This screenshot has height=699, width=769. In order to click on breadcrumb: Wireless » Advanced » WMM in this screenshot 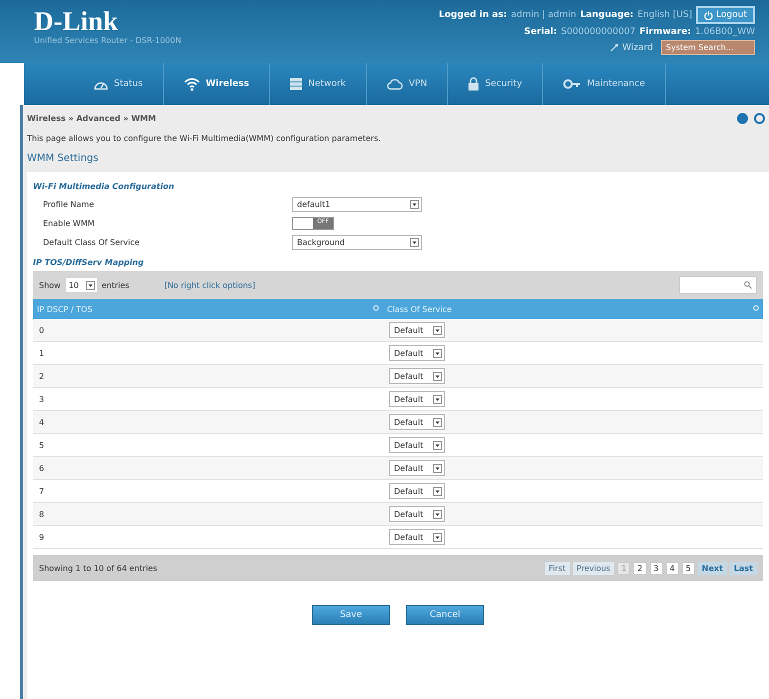, I will do `click(91, 118)`.